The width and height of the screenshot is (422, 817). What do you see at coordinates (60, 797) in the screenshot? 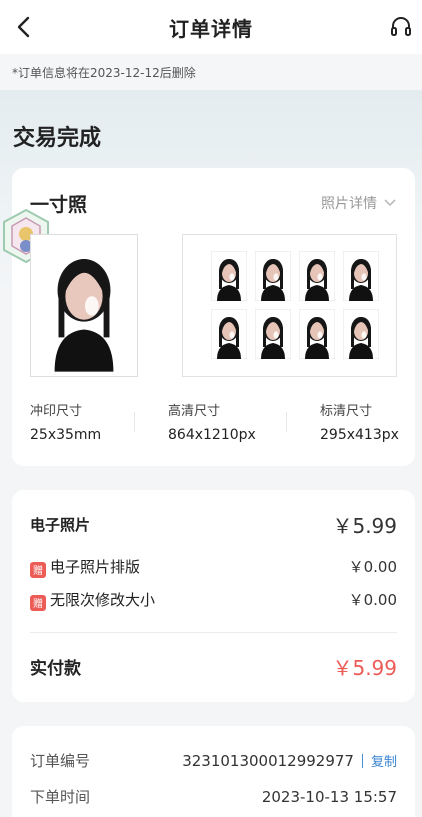
I see `order-time-label: 下单时间` at bounding box center [60, 797].